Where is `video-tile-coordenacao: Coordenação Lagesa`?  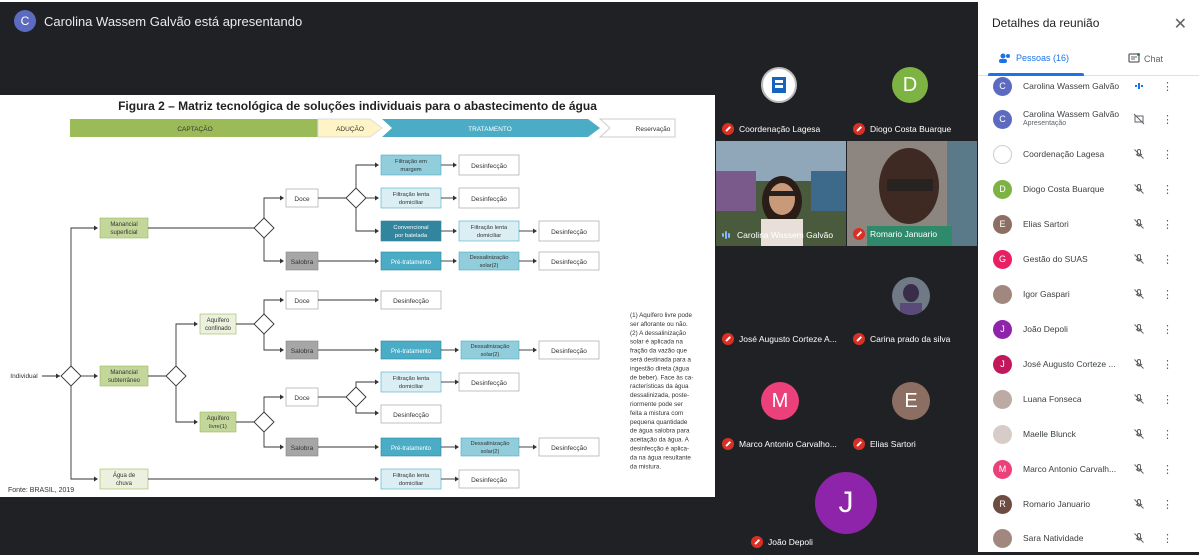 video-tile-coordenacao: Coordenação Lagesa is located at coordinates (781, 88).